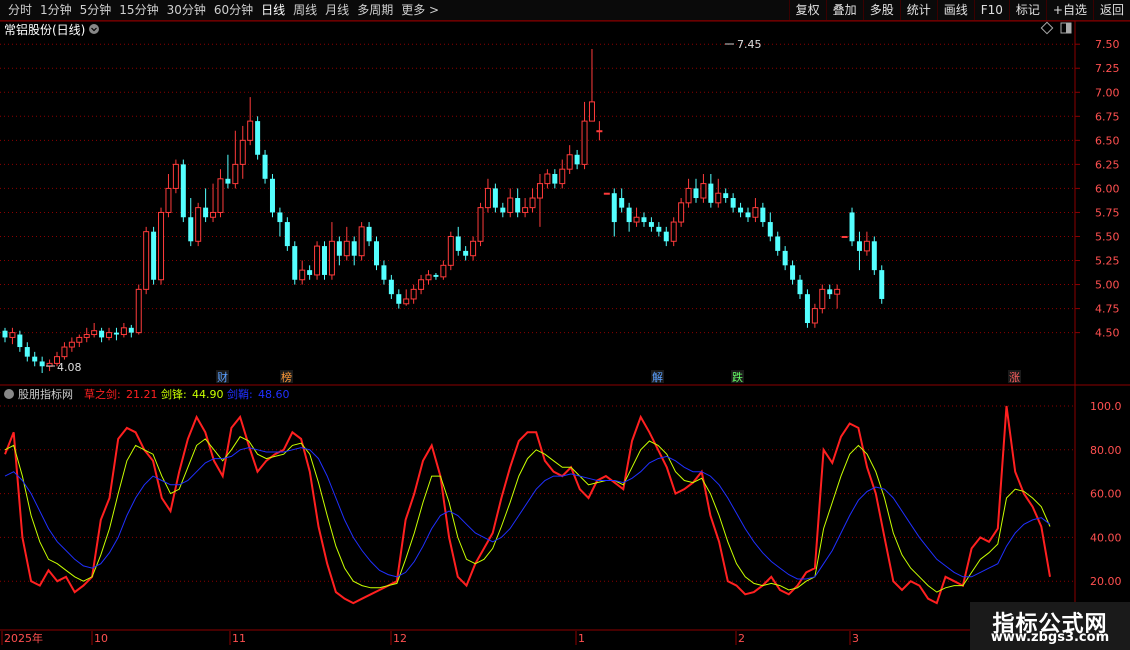  I want to click on x-tick-label: 10, so click(101, 638).